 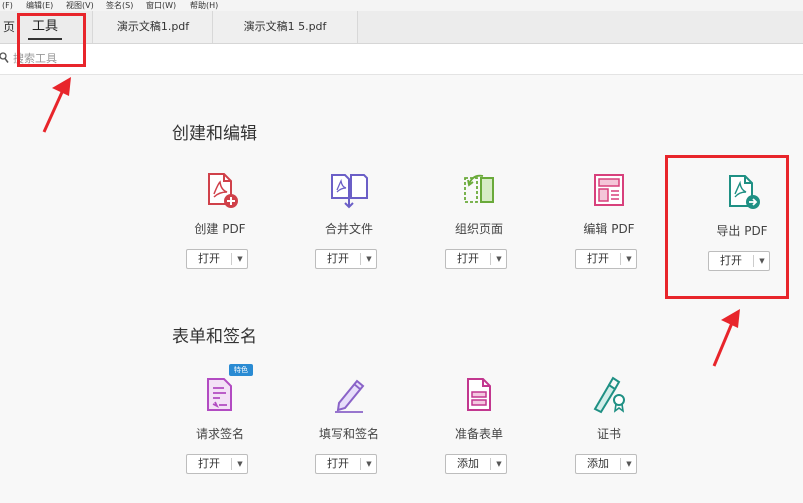 What do you see at coordinates (348, 434) in the screenshot?
I see `tool-label: 填写和签名` at bounding box center [348, 434].